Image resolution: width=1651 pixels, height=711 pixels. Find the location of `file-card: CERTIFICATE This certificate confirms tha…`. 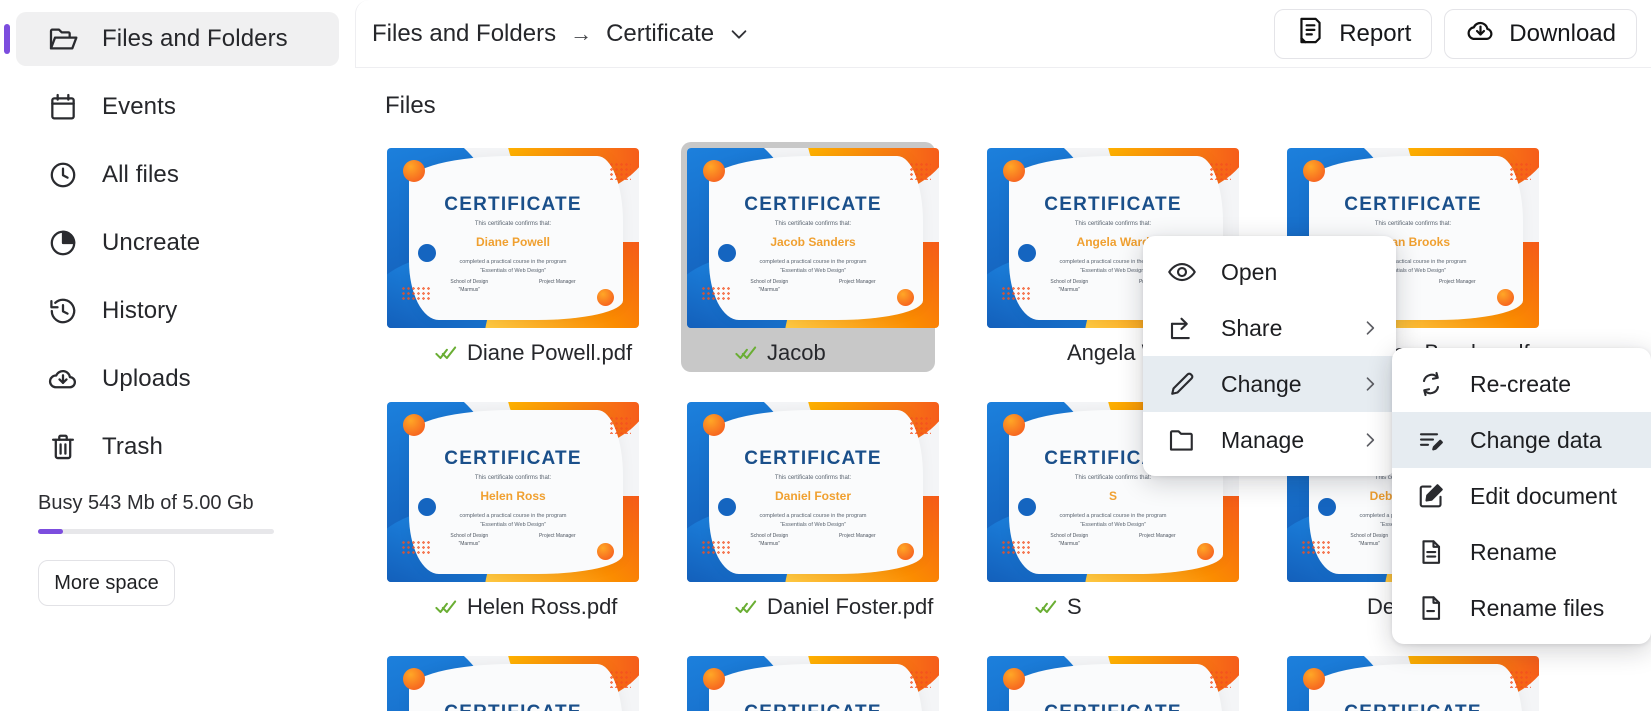

file-card: CERTIFICATE This certificate confirms tha… is located at coordinates (810, 257).